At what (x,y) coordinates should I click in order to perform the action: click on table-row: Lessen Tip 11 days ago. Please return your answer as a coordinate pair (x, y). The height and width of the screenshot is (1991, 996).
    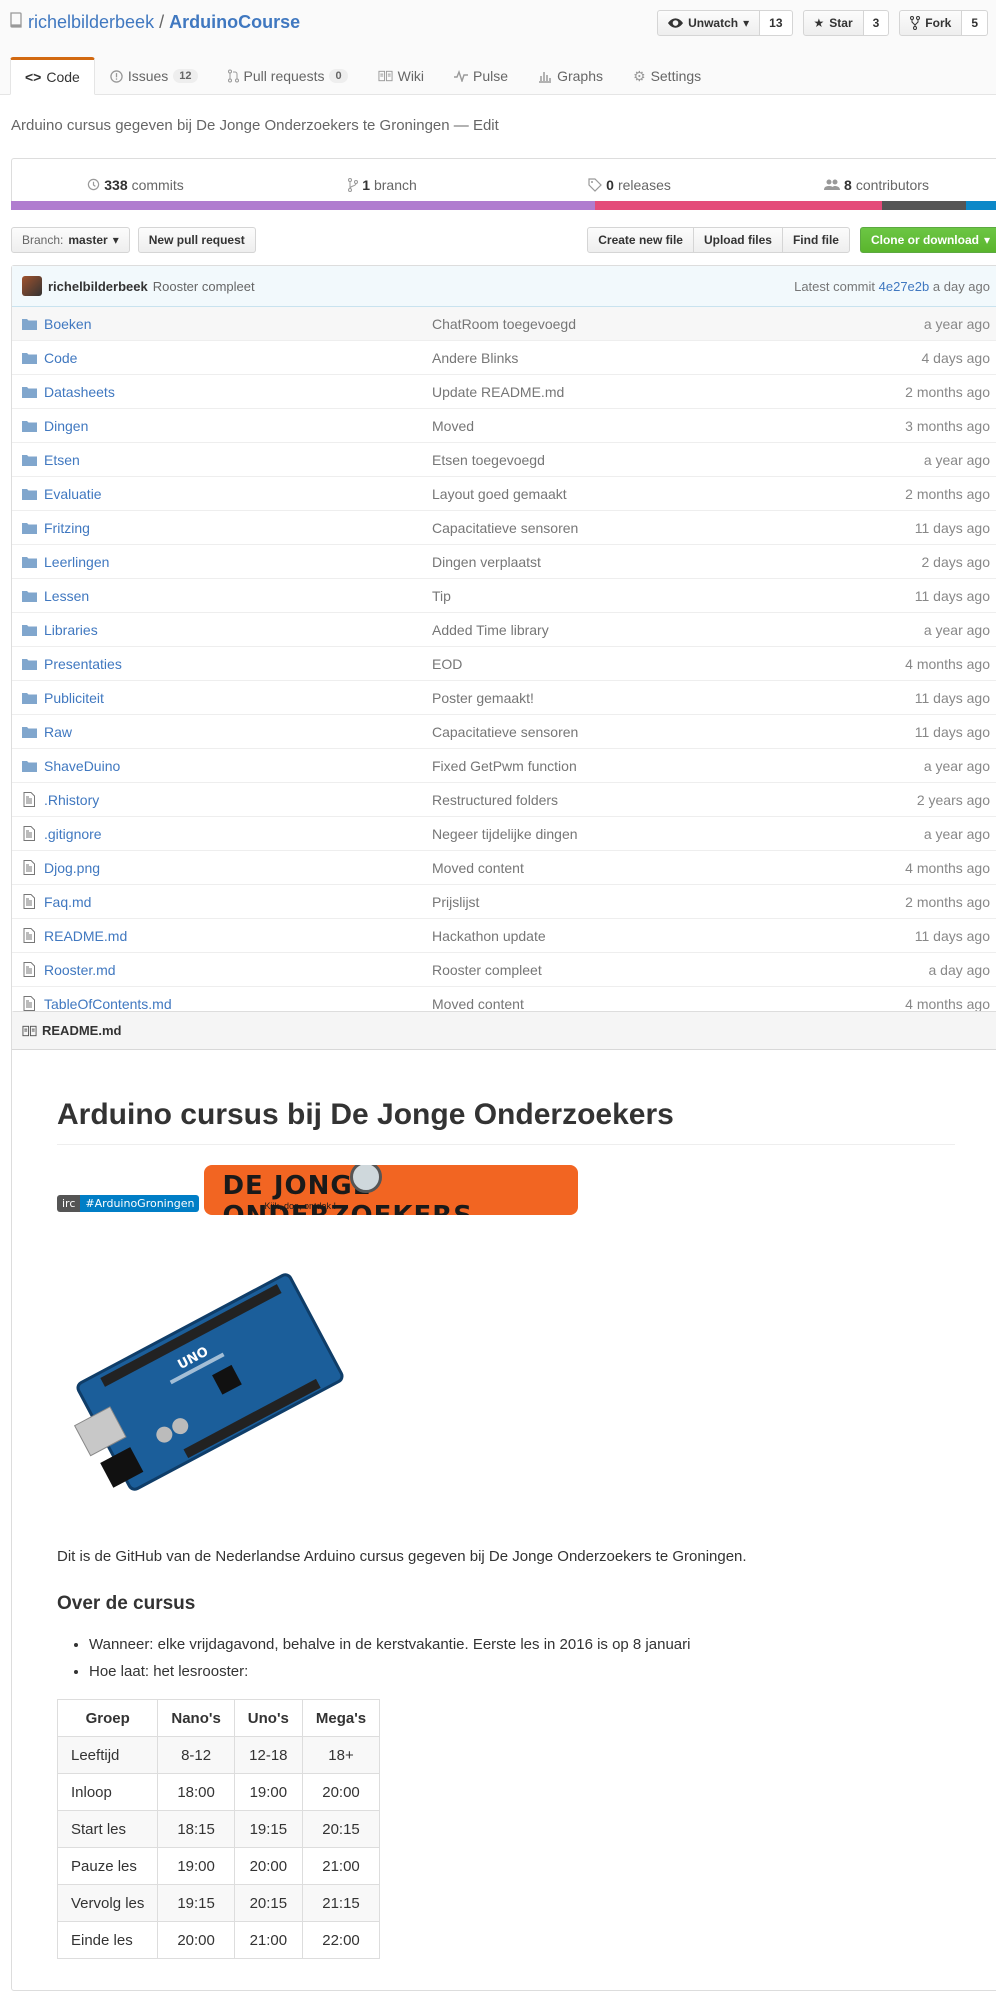
    Looking at the image, I should click on (504, 595).